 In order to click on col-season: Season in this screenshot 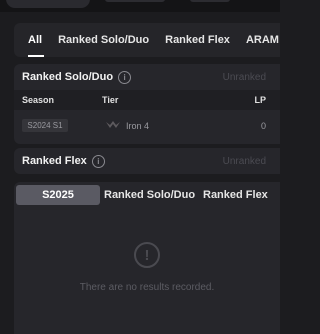, I will do `click(38, 100)`.